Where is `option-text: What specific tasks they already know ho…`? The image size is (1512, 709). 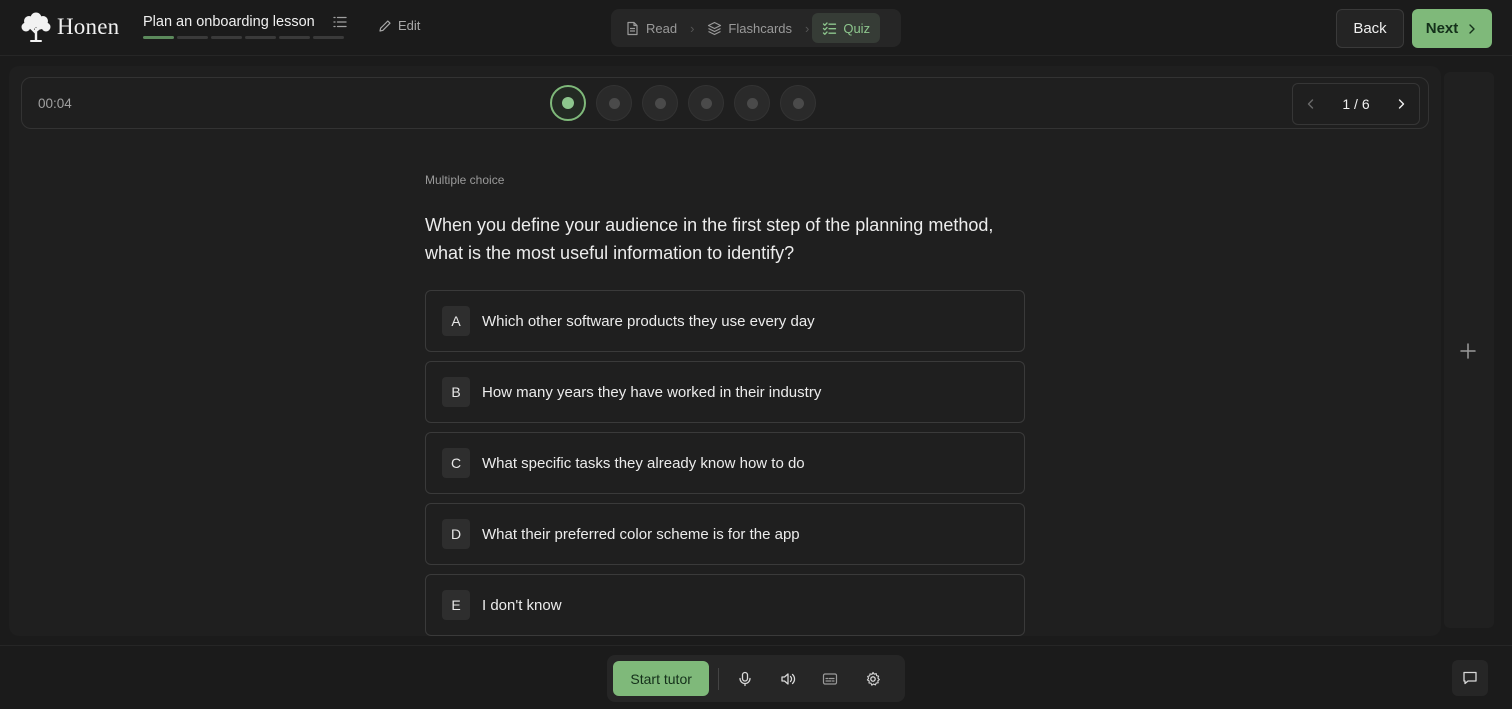
option-text: What specific tasks they already know ho… is located at coordinates (643, 463).